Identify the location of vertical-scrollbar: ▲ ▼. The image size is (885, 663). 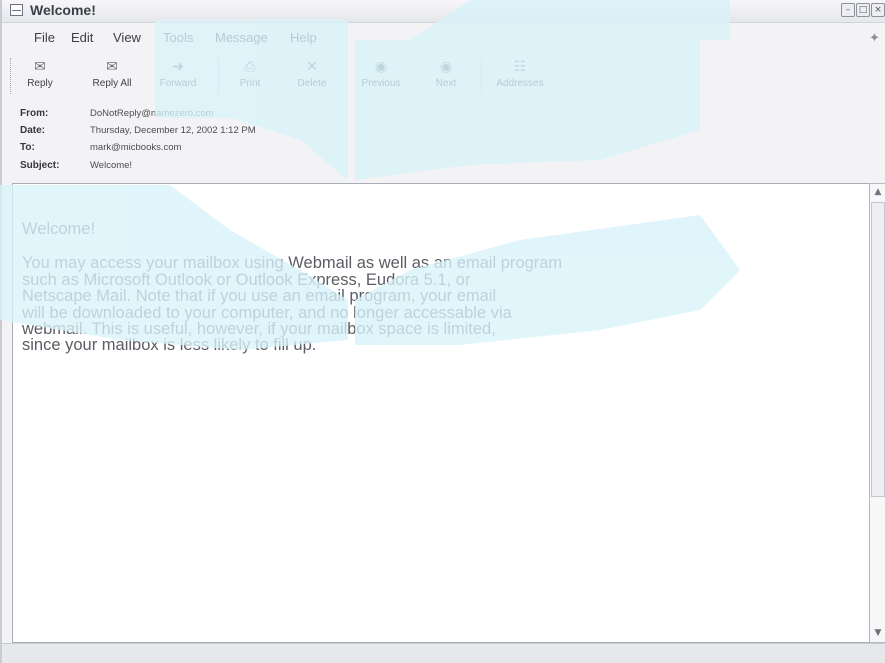
(877, 413).